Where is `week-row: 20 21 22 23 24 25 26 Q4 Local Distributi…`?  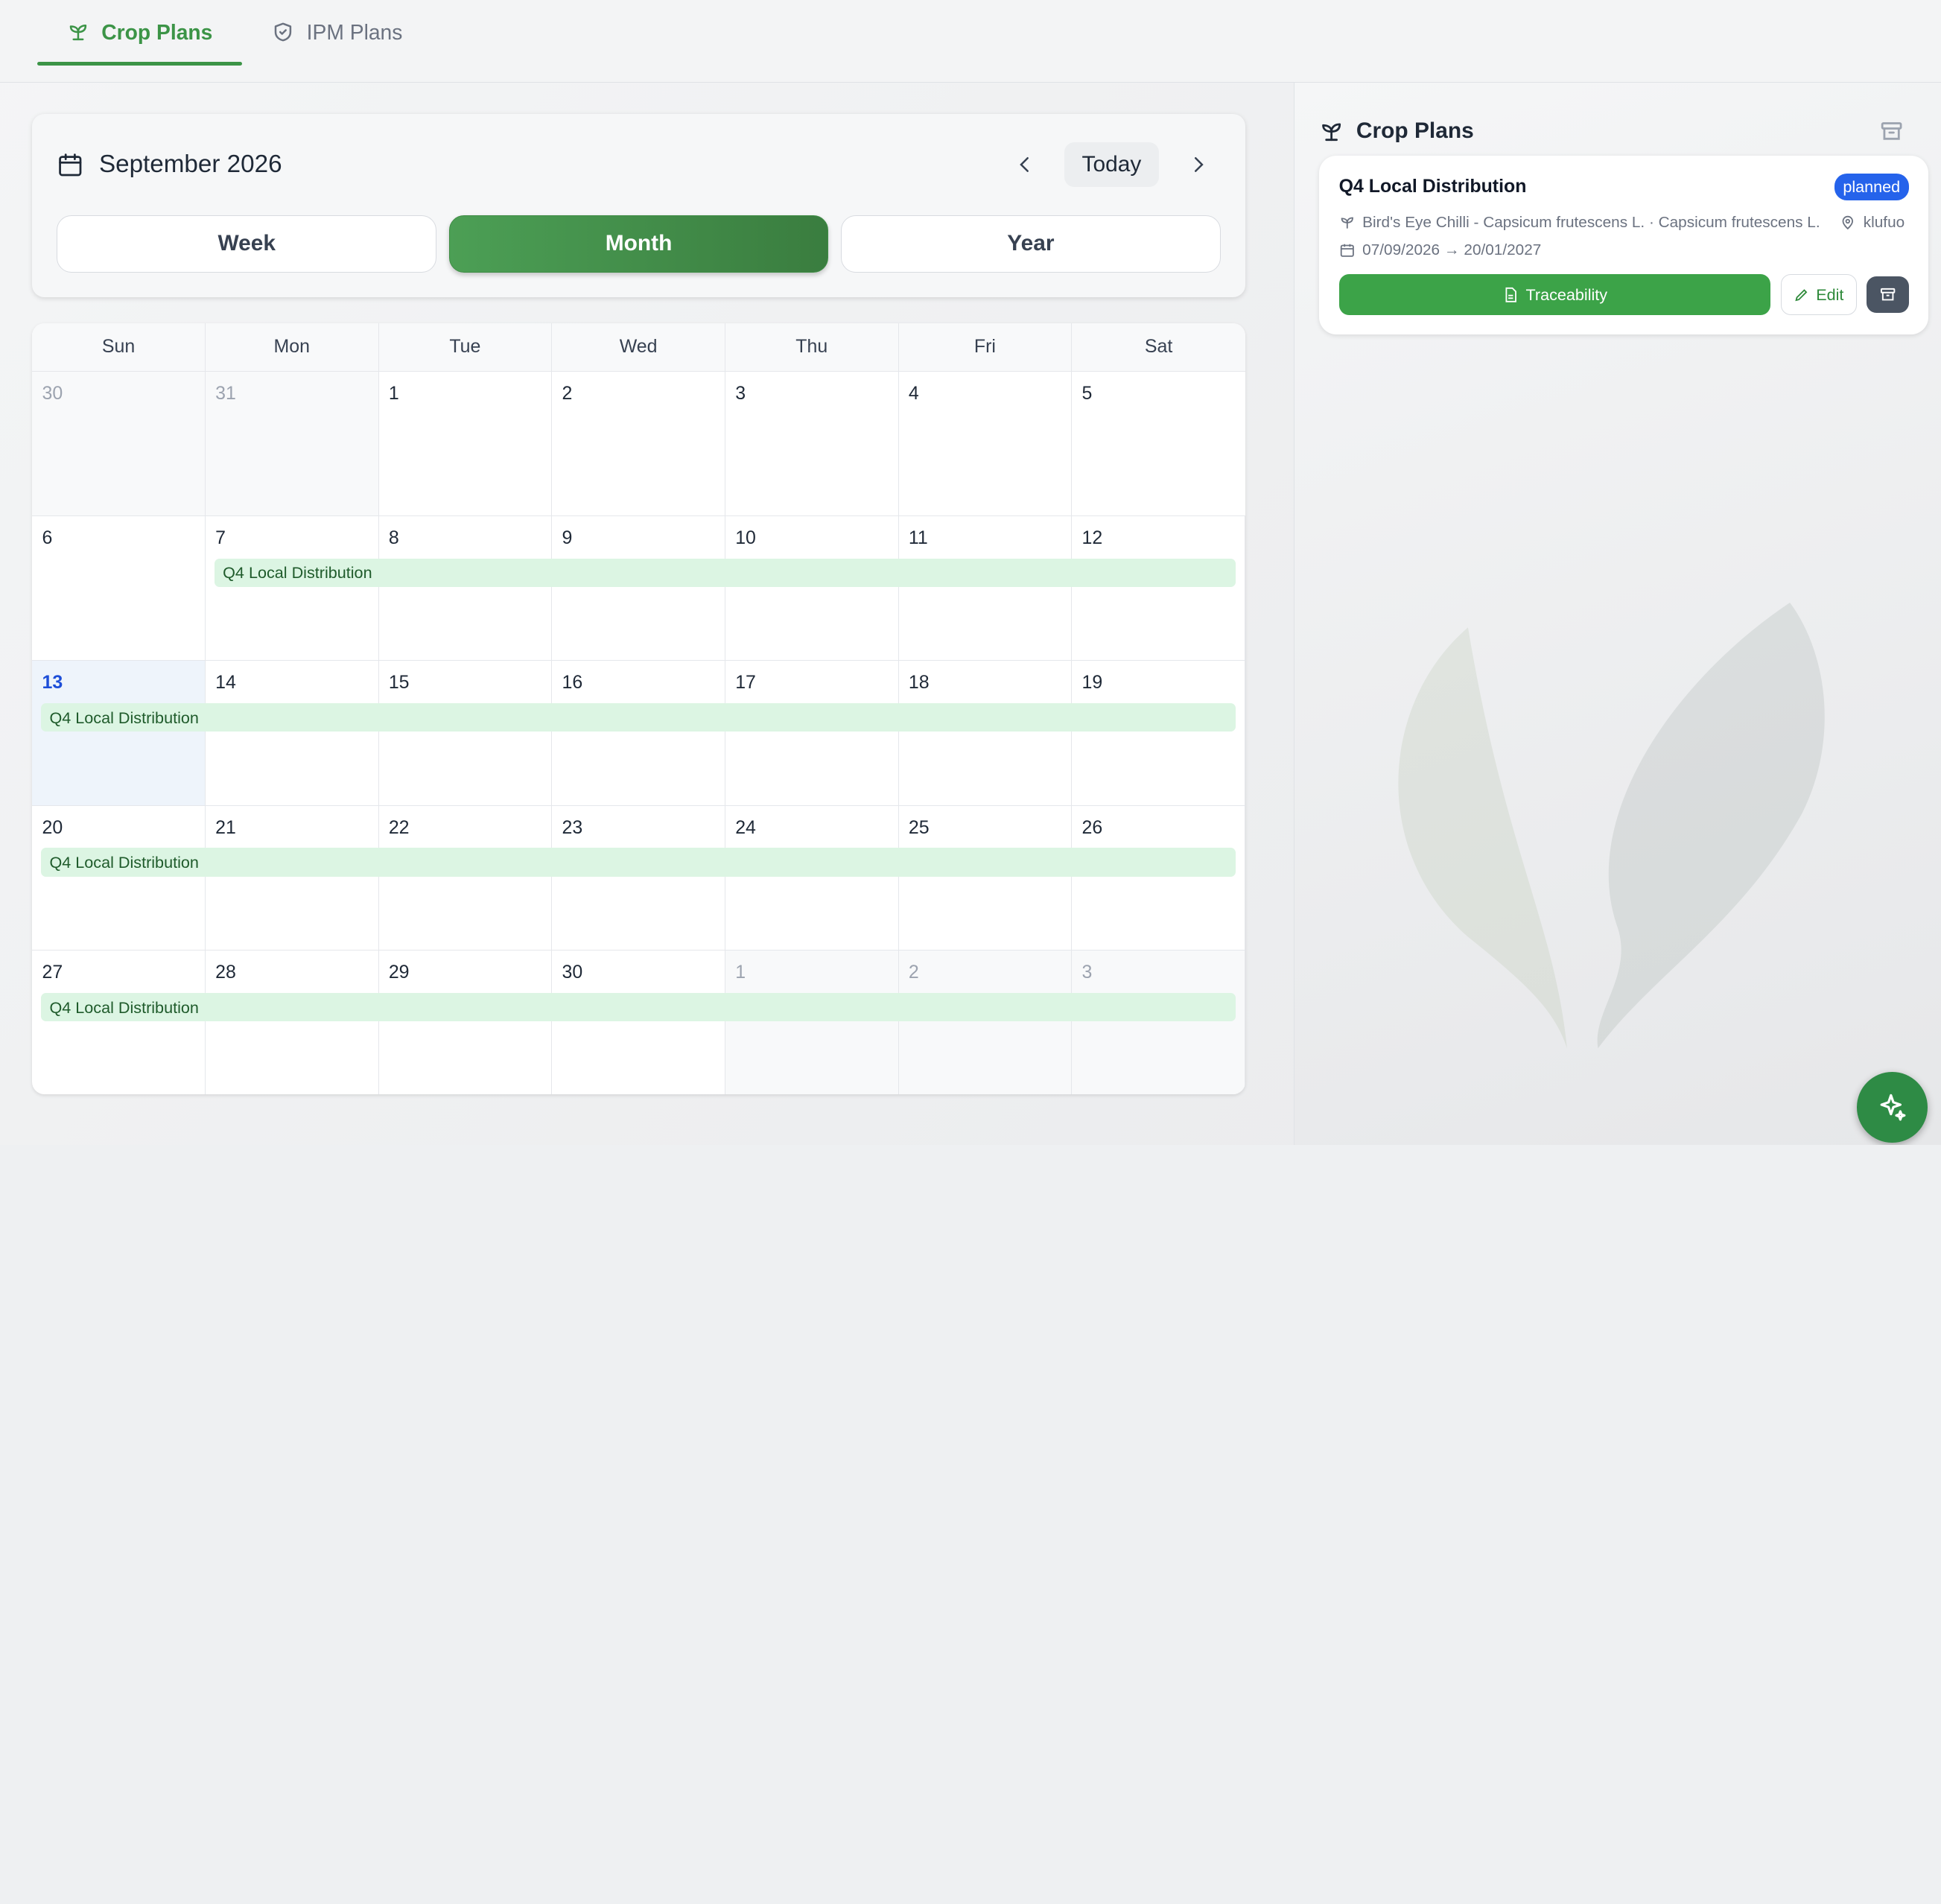
week-row: 20 21 22 23 24 25 26 Q4 Local Distributi… is located at coordinates (638, 878).